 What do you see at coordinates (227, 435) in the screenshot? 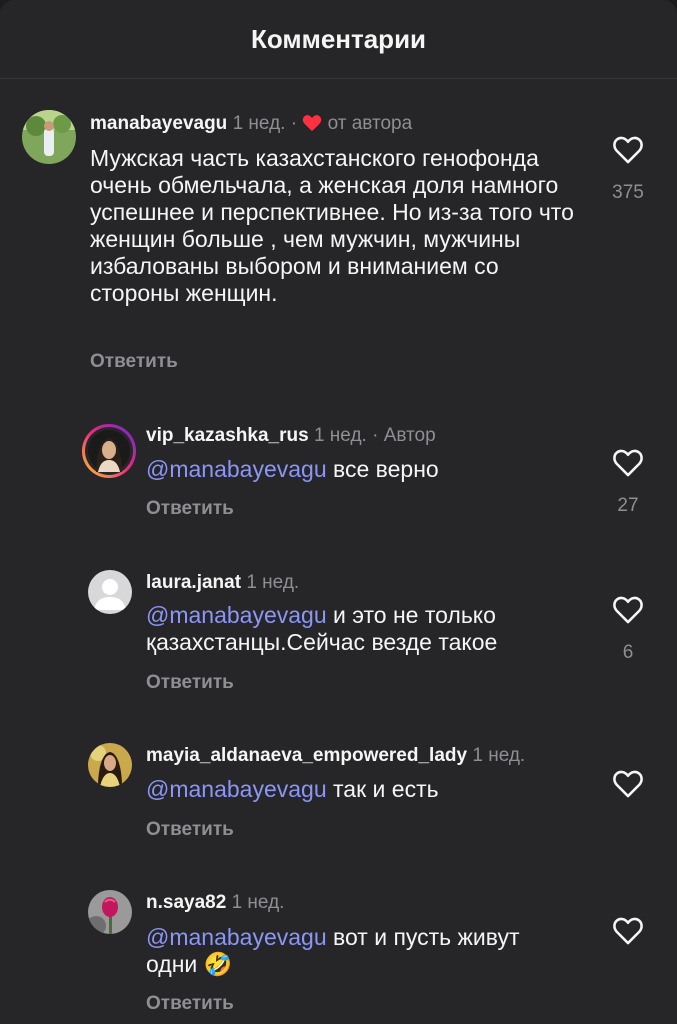
I see `username: vip_kazashka_rus` at bounding box center [227, 435].